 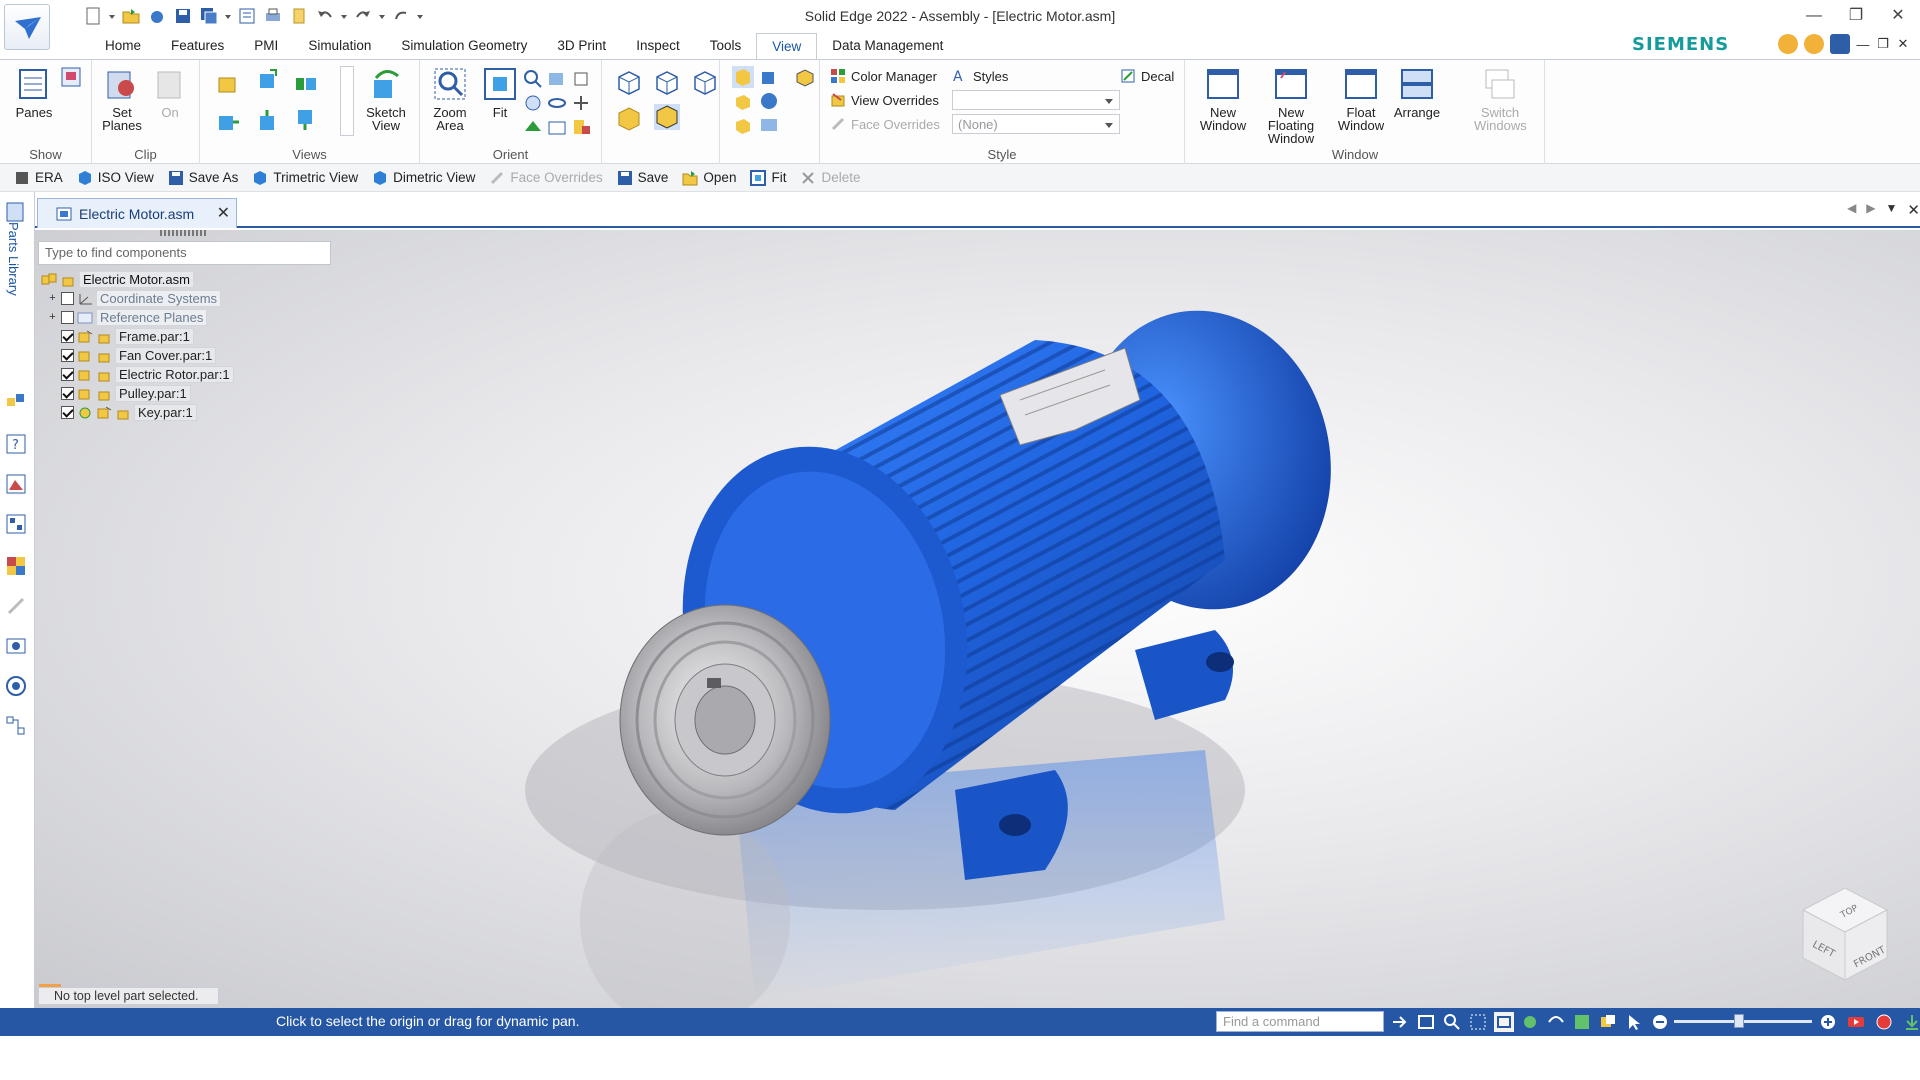 I want to click on view-down-icon, so click(x=305, y=119).